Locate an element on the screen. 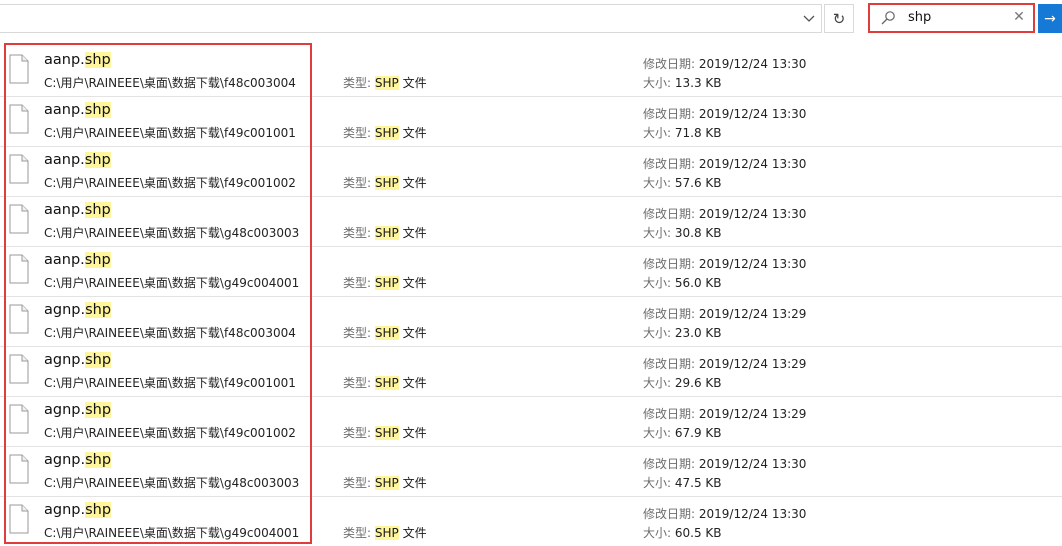  arrow-right-icon: → is located at coordinates (1050, 18).